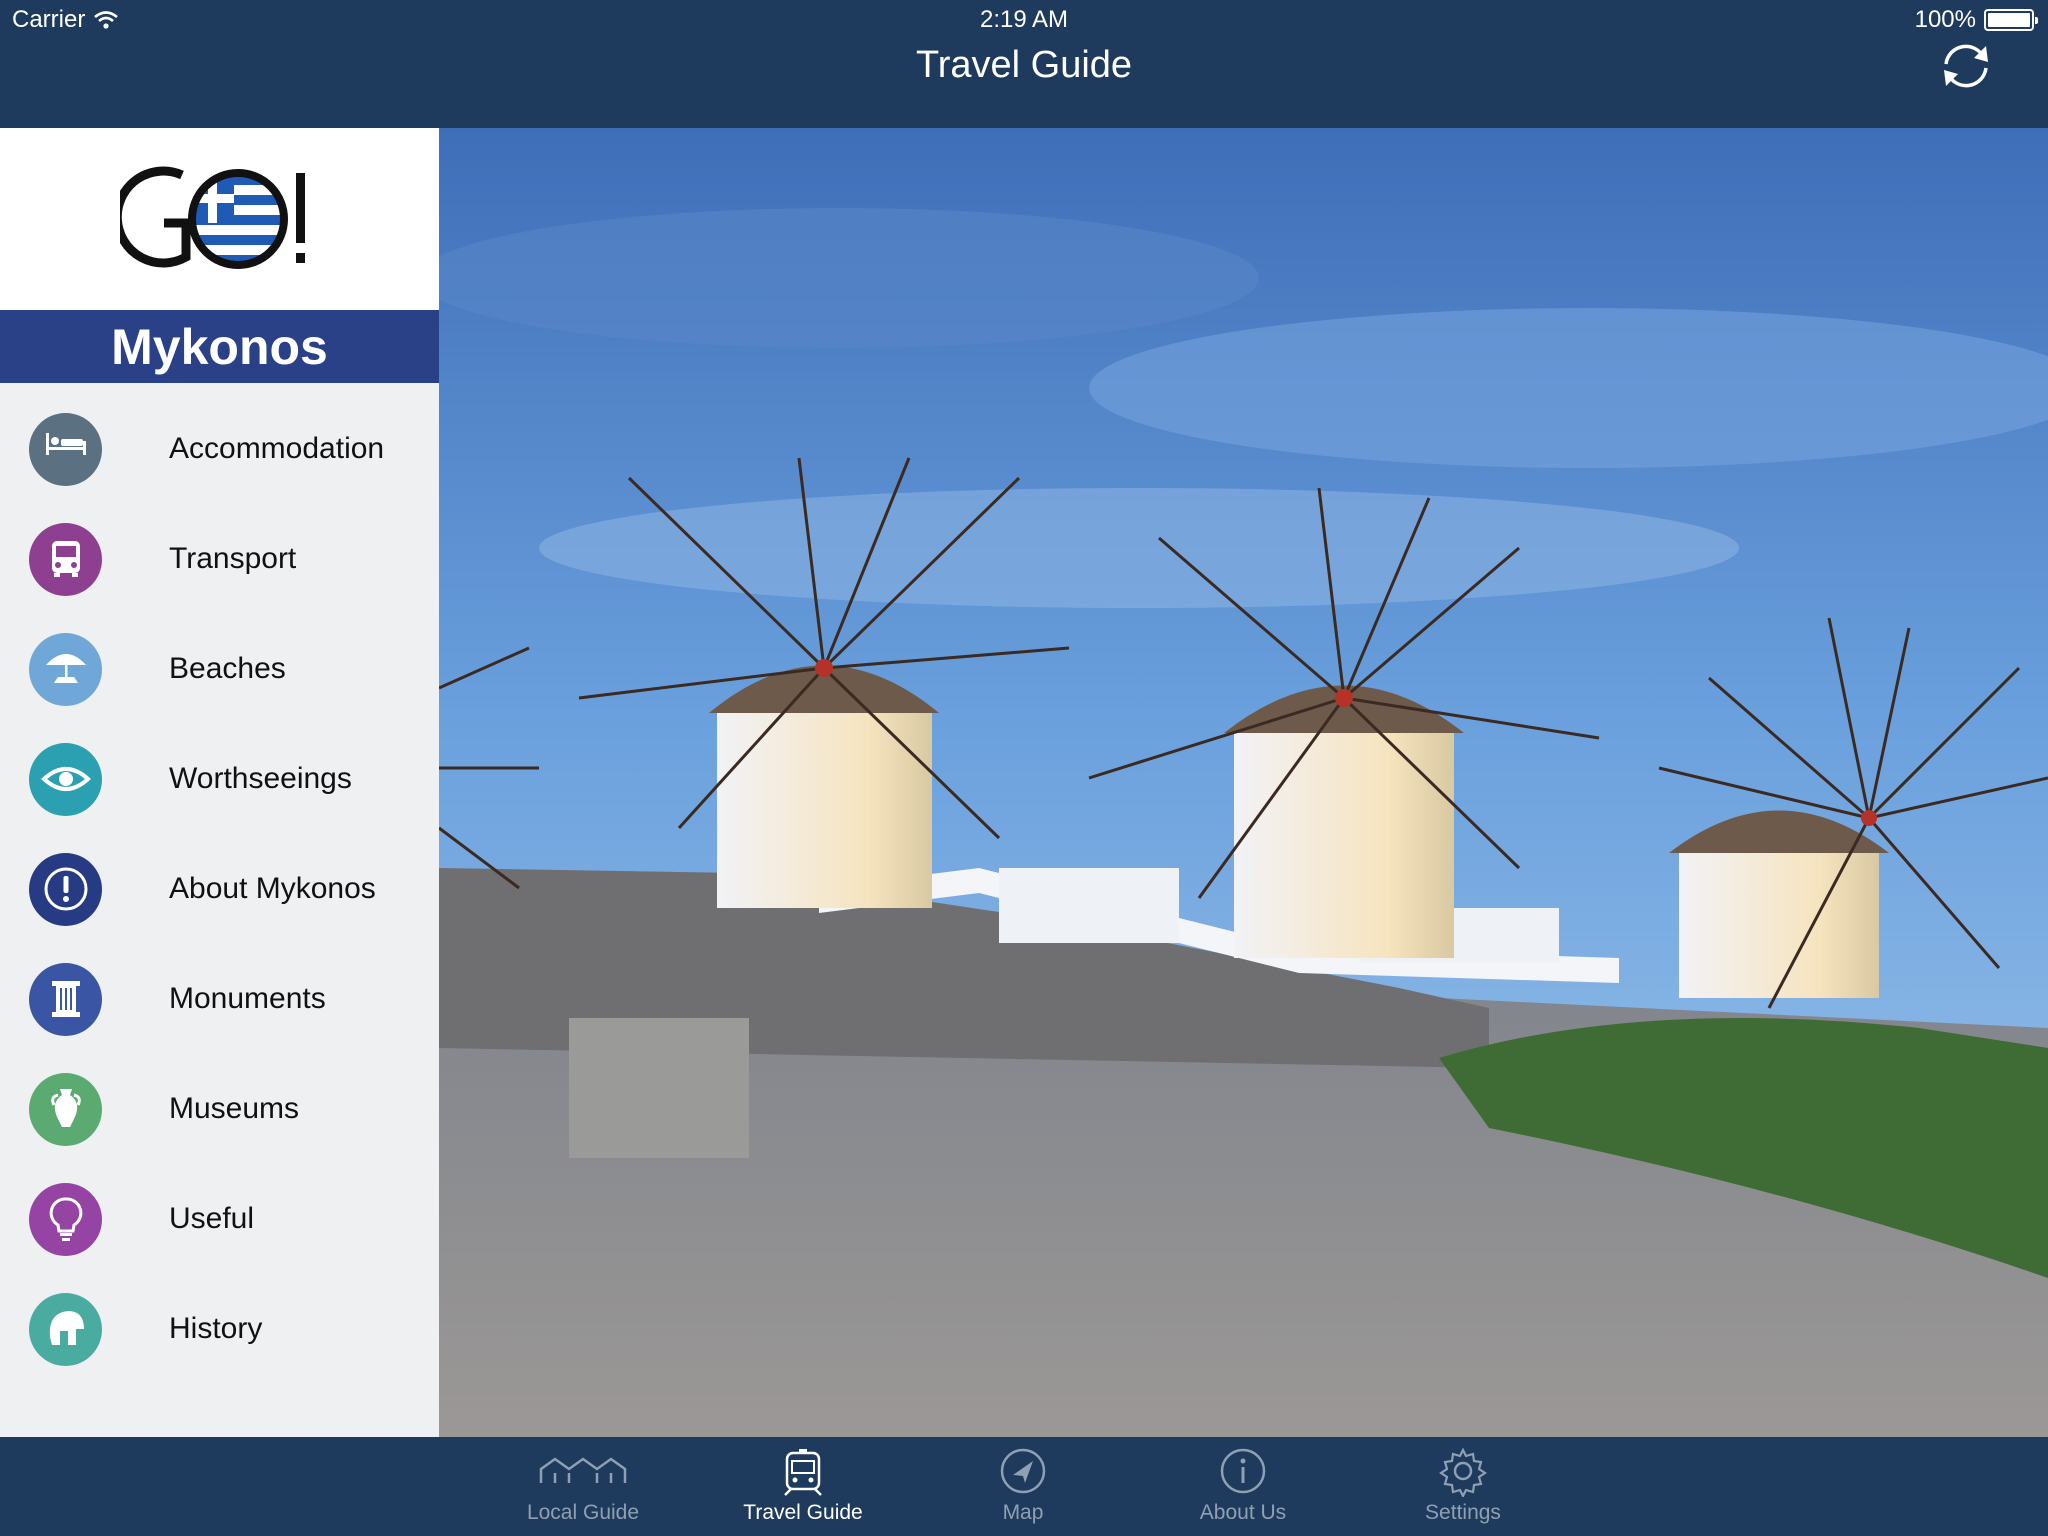  I want to click on gear-icon, so click(1463, 1472).